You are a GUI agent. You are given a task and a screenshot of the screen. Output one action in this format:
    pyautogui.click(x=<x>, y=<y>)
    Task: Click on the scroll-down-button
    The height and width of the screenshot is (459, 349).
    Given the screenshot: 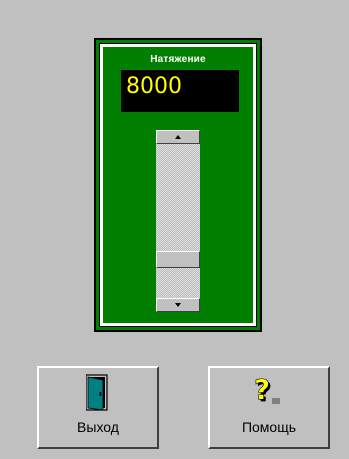 What is the action you would take?
    pyautogui.click(x=178, y=305)
    